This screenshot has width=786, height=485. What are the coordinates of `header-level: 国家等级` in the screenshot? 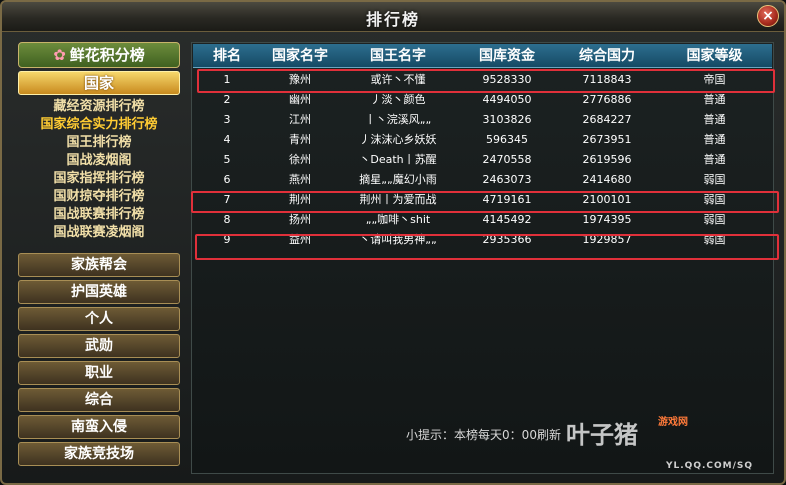 It's located at (714, 55).